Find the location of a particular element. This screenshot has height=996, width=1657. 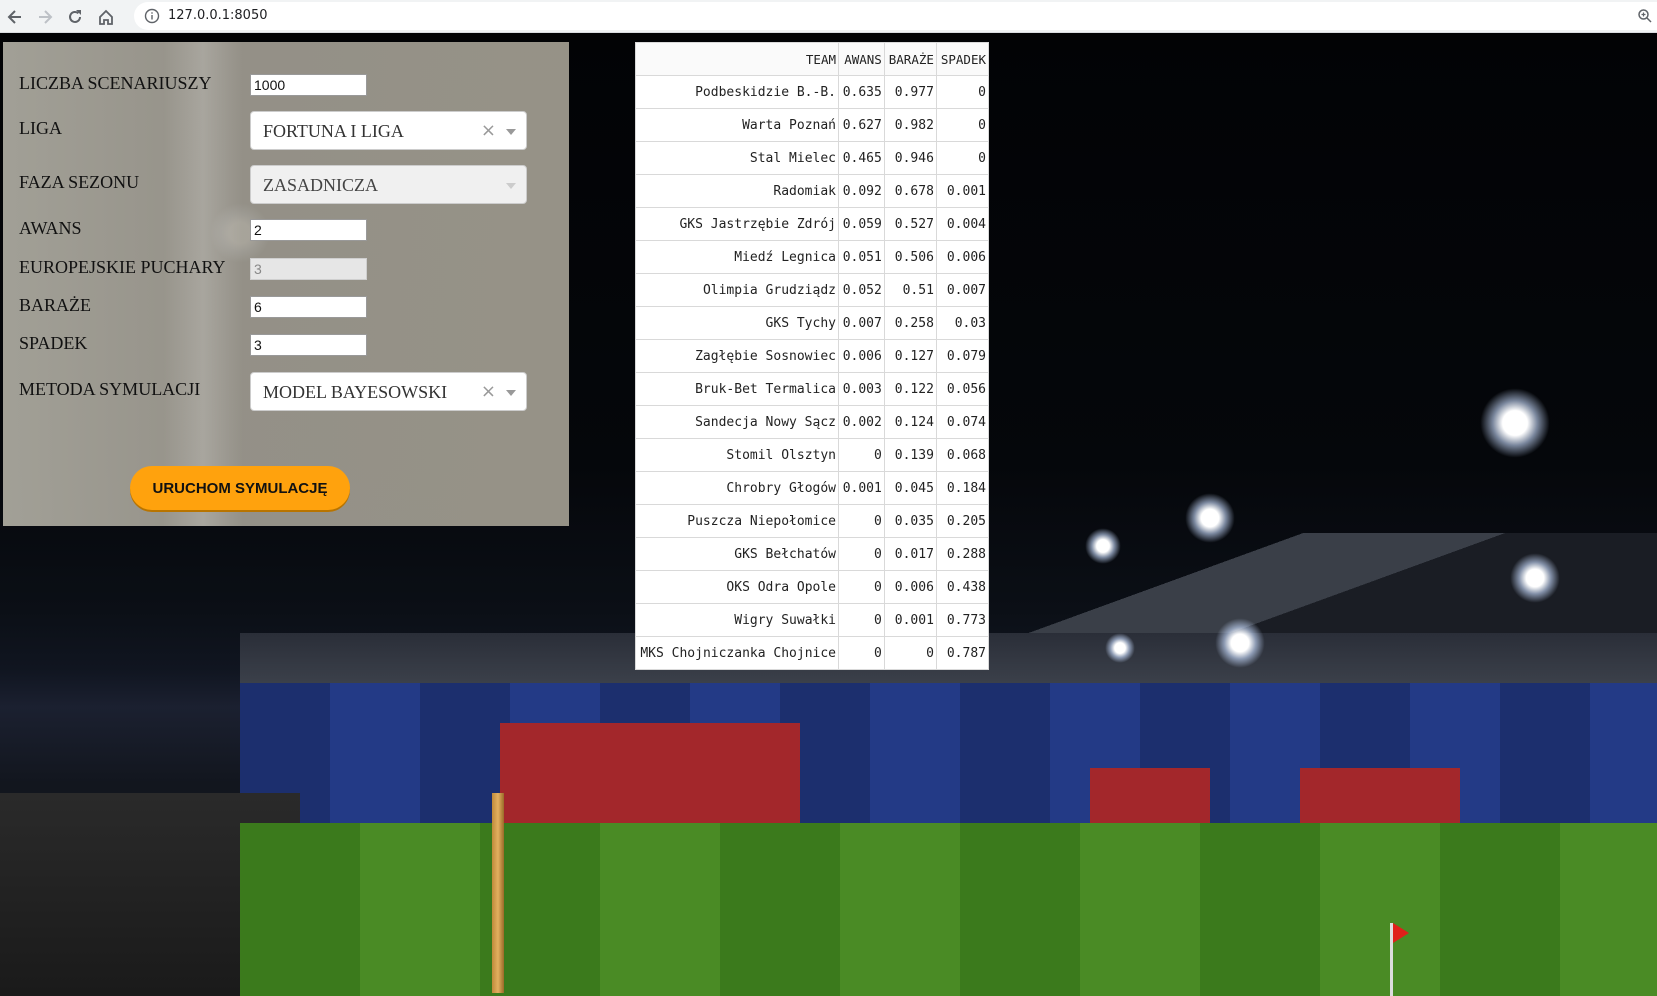

spadek-cell: 0.03 is located at coordinates (962, 323).